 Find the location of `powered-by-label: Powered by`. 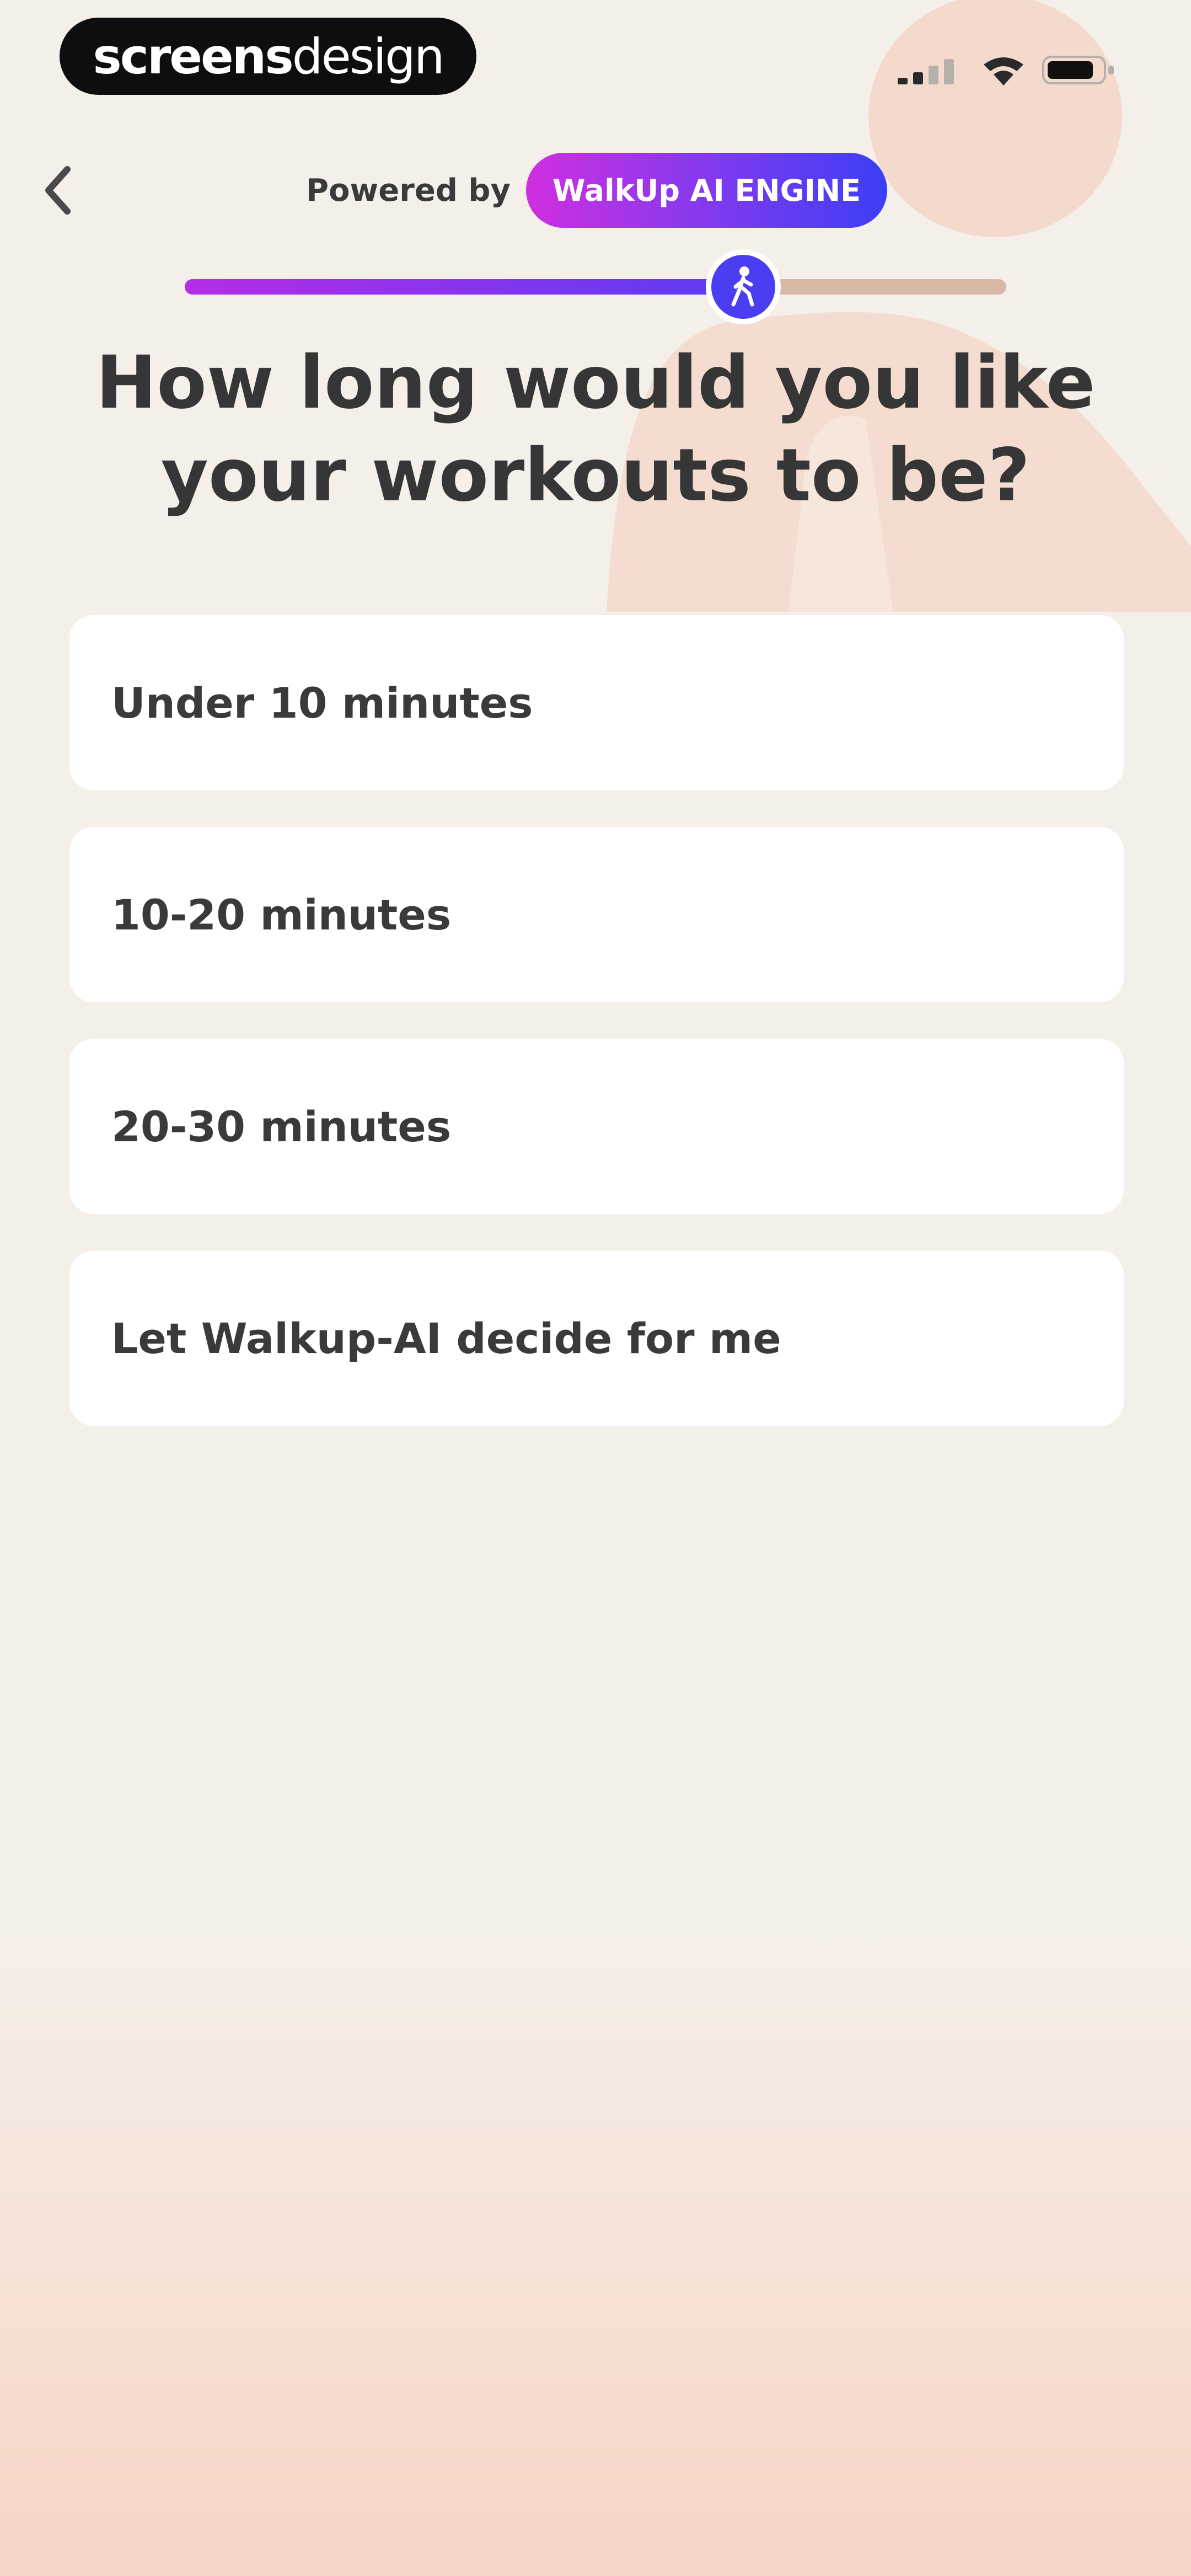

powered-by-label: Powered by is located at coordinates (408, 190).